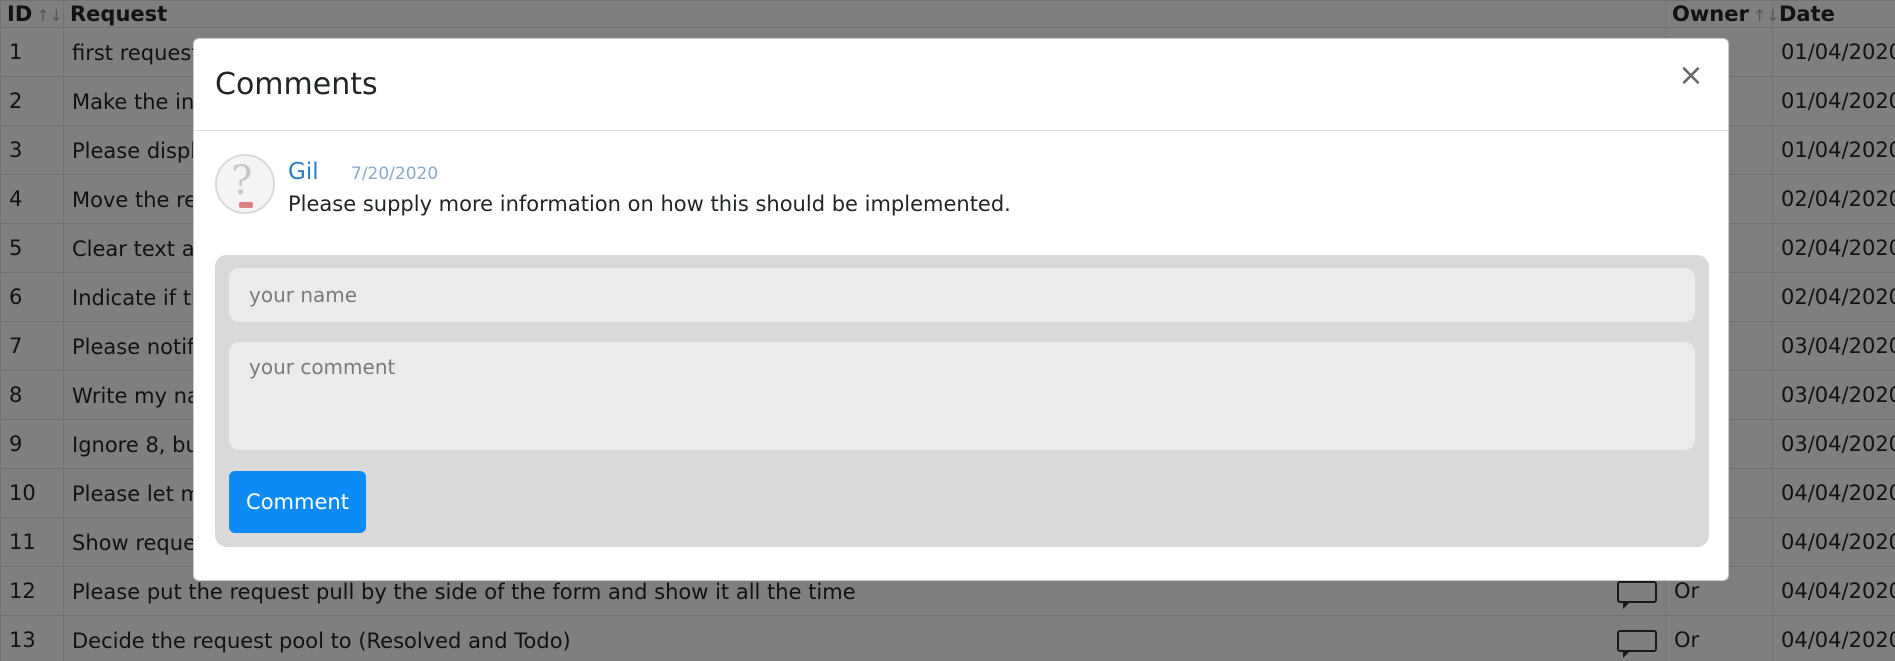  What do you see at coordinates (962, 295) in the screenshot?
I see `name-input` at bounding box center [962, 295].